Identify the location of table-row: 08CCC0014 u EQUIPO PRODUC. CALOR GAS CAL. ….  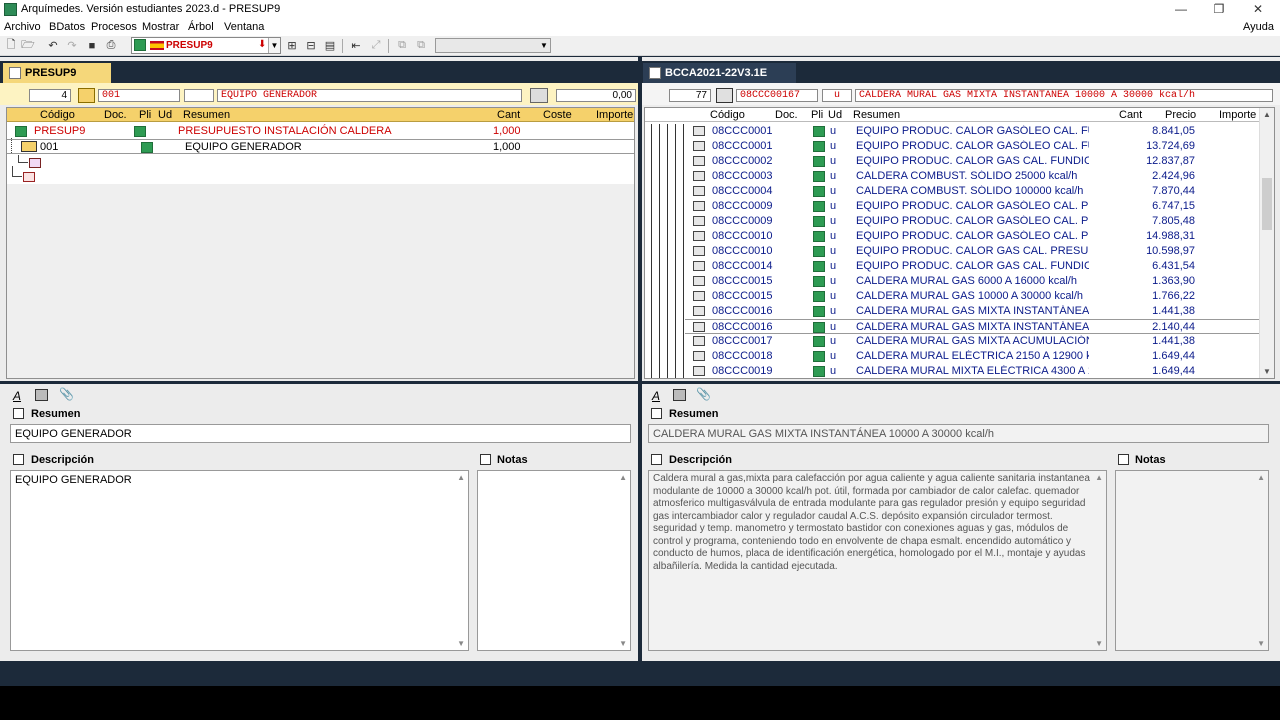
(972, 266).